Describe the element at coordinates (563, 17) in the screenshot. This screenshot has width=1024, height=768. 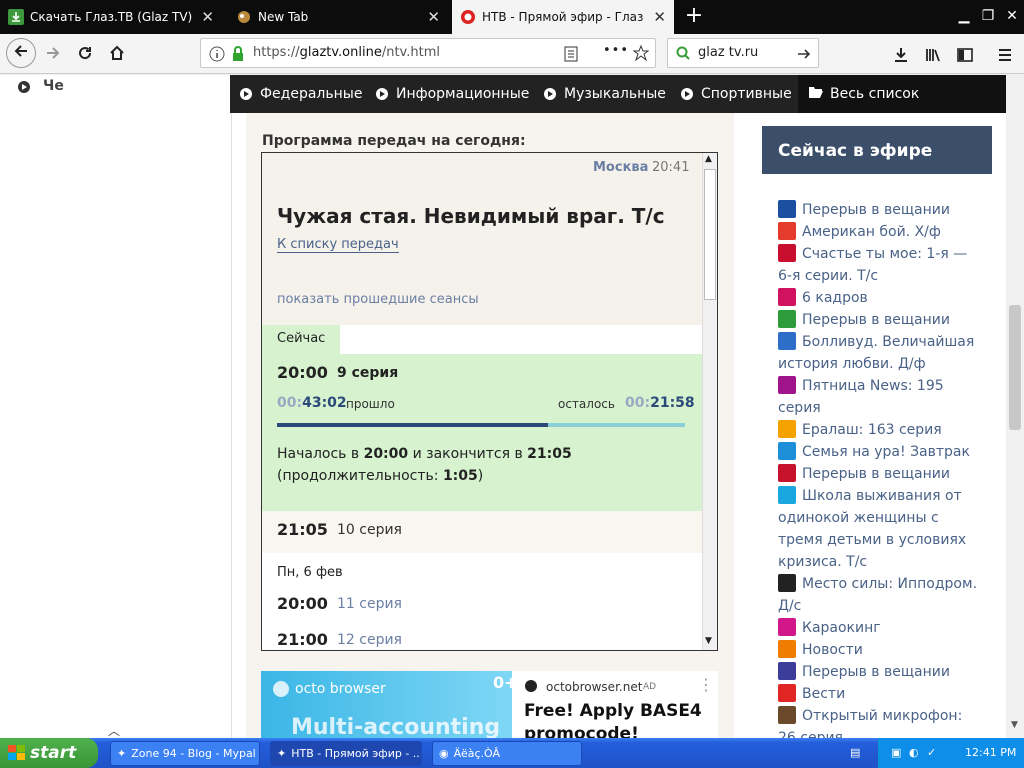
I see `tab-ntv: НТВ - Прямой эфир - Глаз ТВ ✕` at that location.